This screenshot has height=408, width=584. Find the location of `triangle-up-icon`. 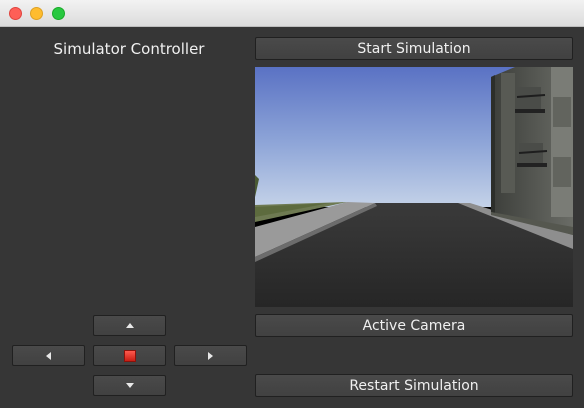

triangle-up-icon is located at coordinates (129, 325).